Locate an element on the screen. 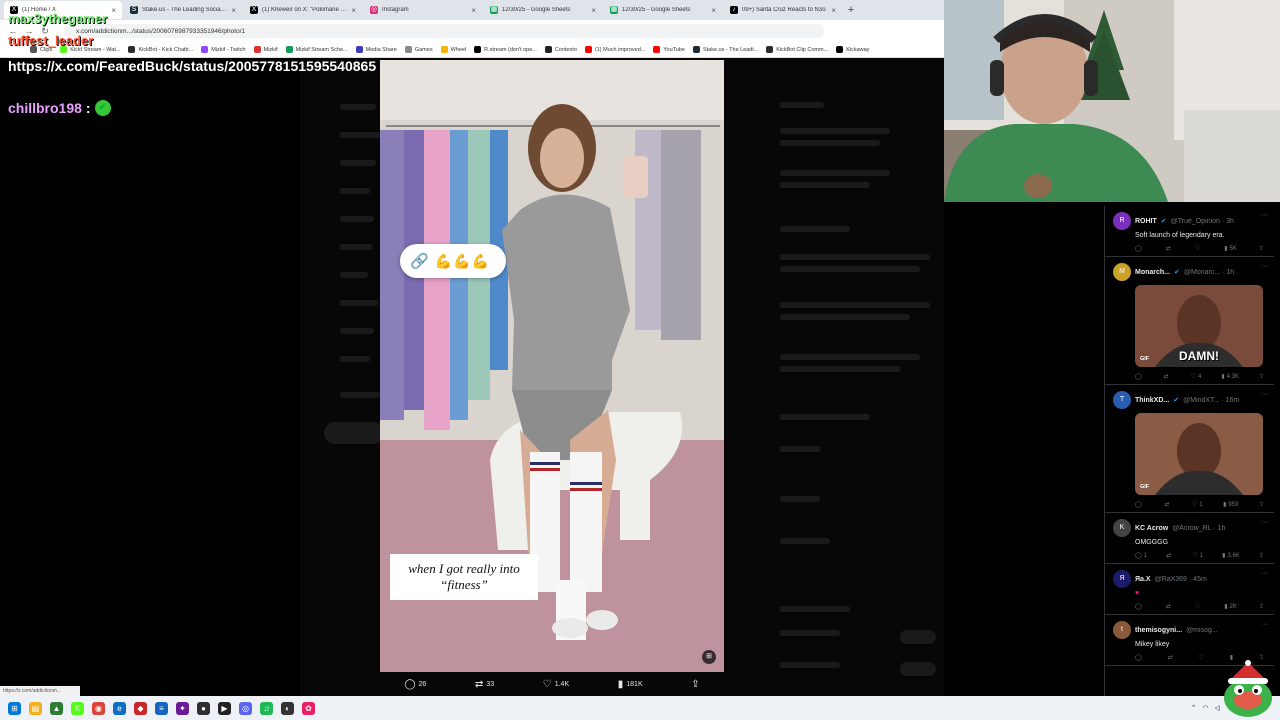  like-button: ♡ 1.4K is located at coordinates (556, 684).